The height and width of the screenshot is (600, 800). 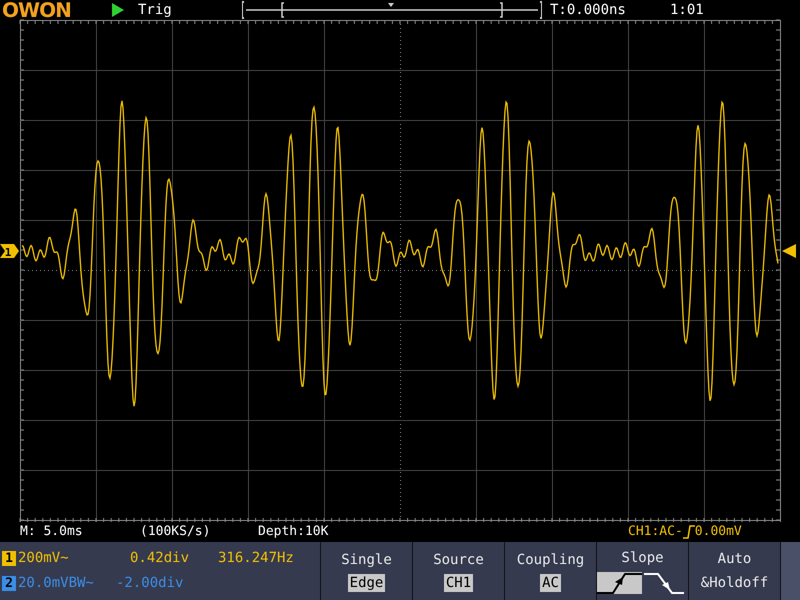 I want to click on menu-softkey: Source CH1, so click(x=459, y=571).